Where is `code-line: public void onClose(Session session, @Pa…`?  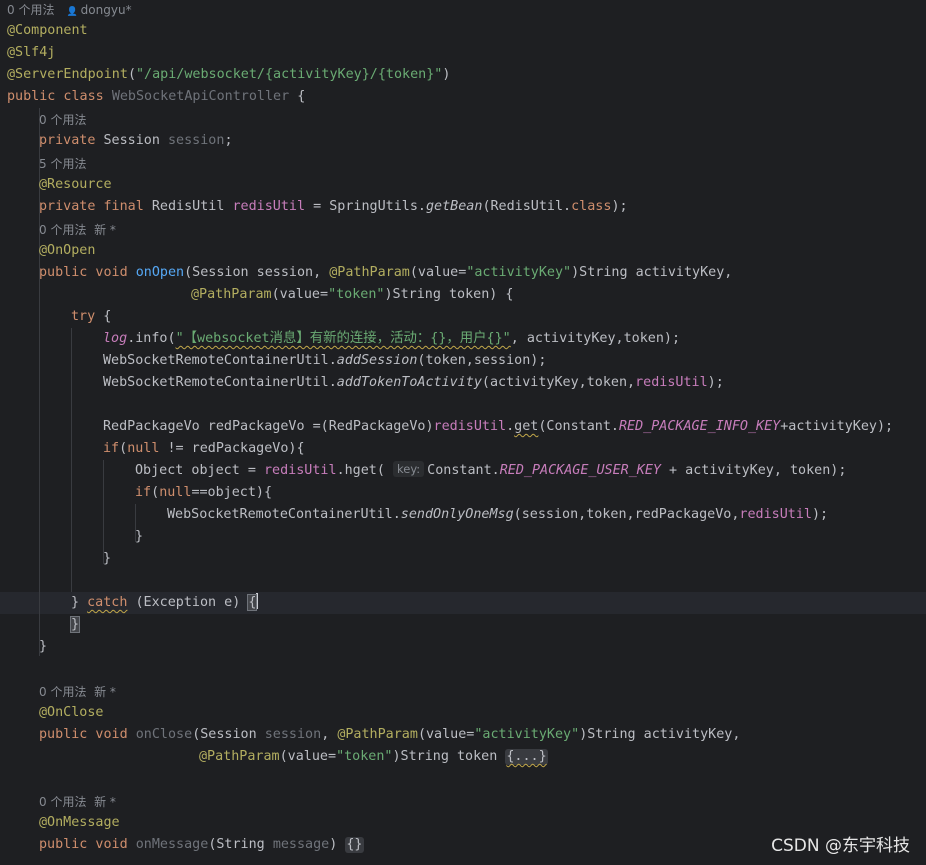
code-line: public void onClose(Session session, @Pa… is located at coordinates (390, 734).